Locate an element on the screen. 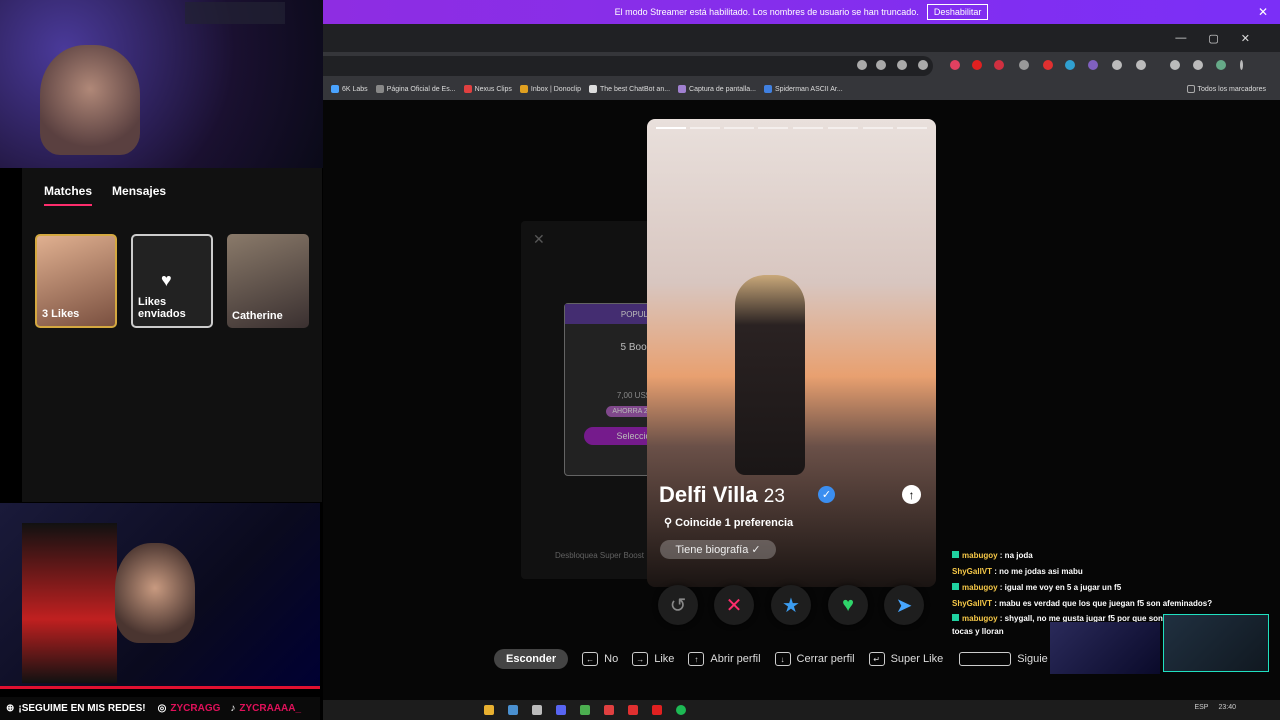 This screenshot has height=720, width=1280. verified-icon: ✓ is located at coordinates (826, 494).